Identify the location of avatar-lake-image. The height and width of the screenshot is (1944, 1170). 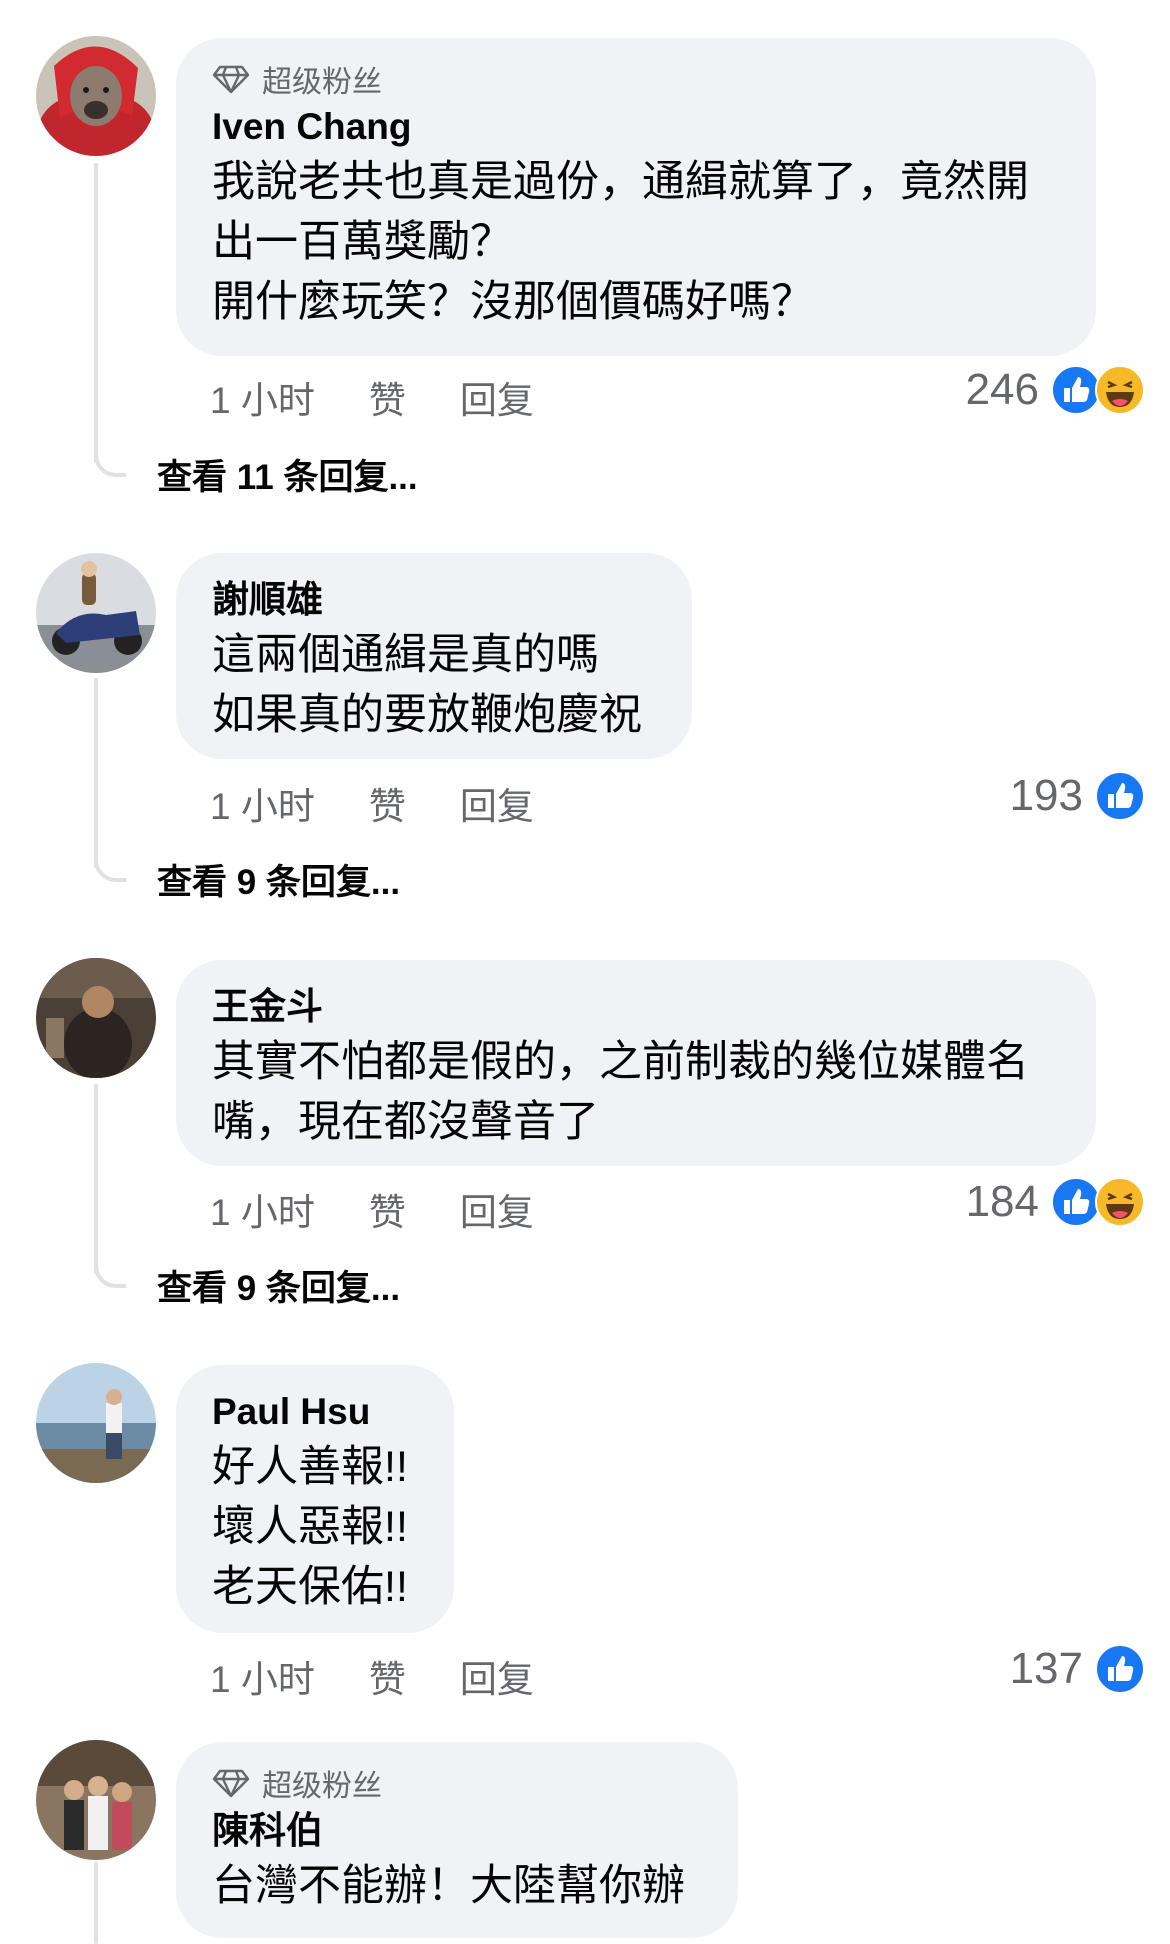
(96, 1423).